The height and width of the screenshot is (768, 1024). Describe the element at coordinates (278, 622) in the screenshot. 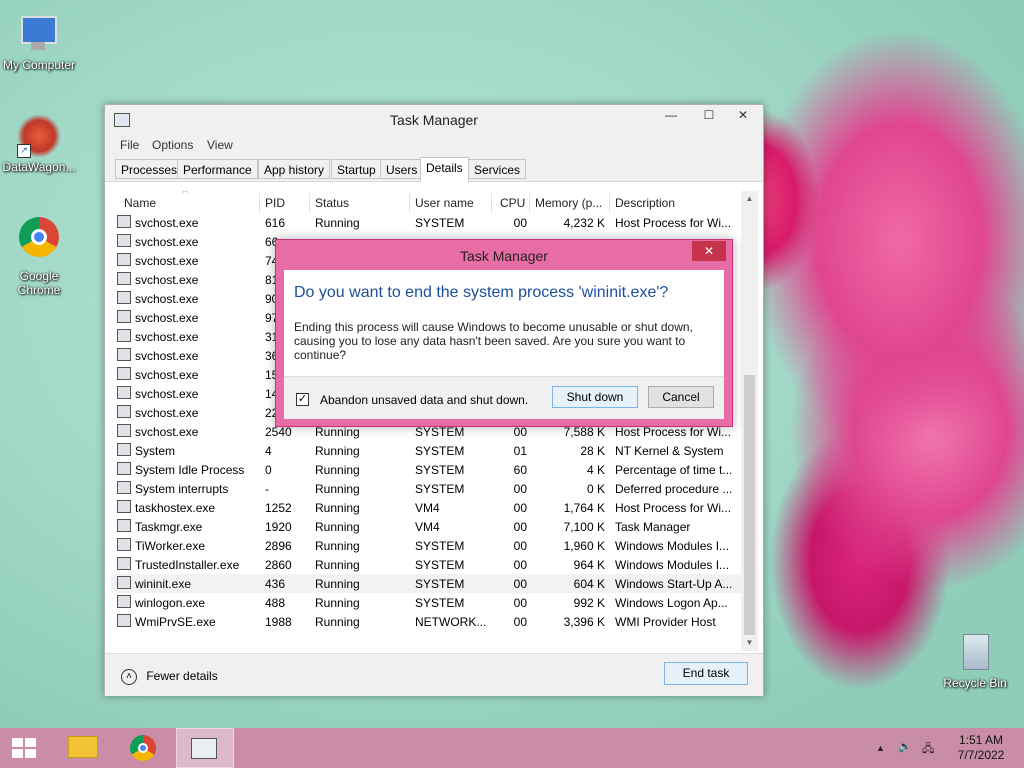

I see `cell-pid: 1988` at that location.